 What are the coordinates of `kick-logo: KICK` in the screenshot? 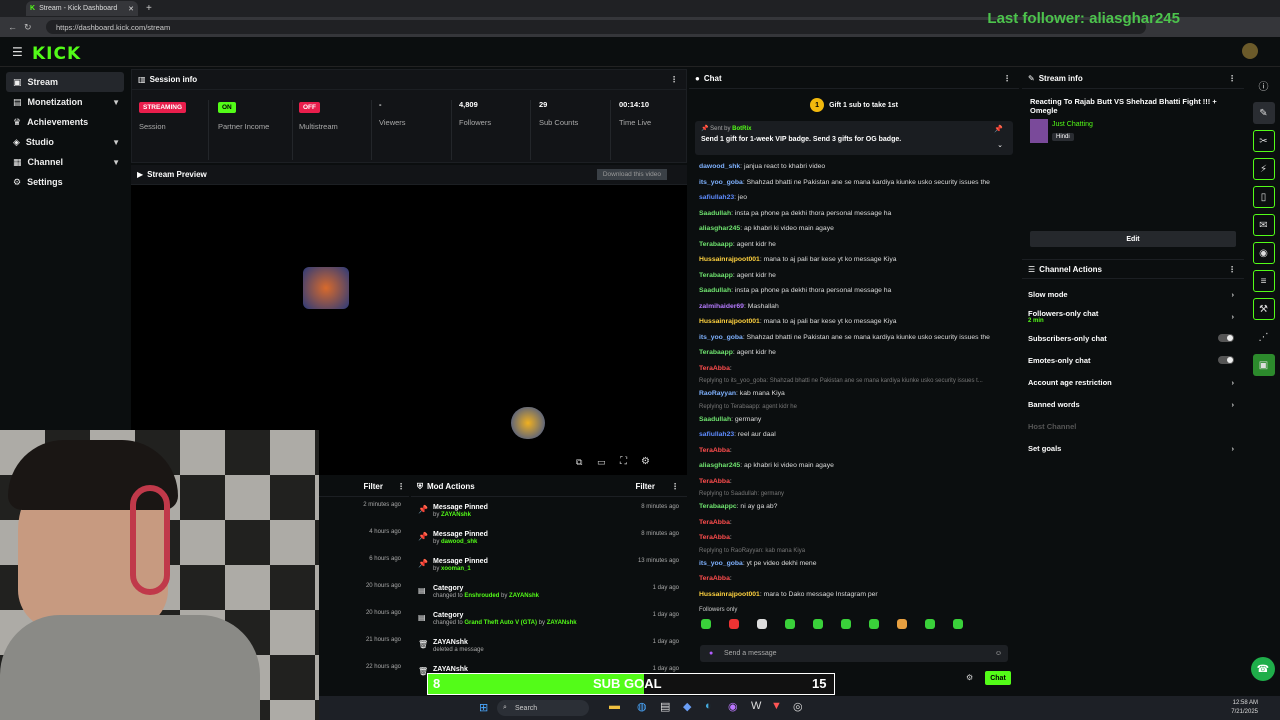 It's located at (56, 54).